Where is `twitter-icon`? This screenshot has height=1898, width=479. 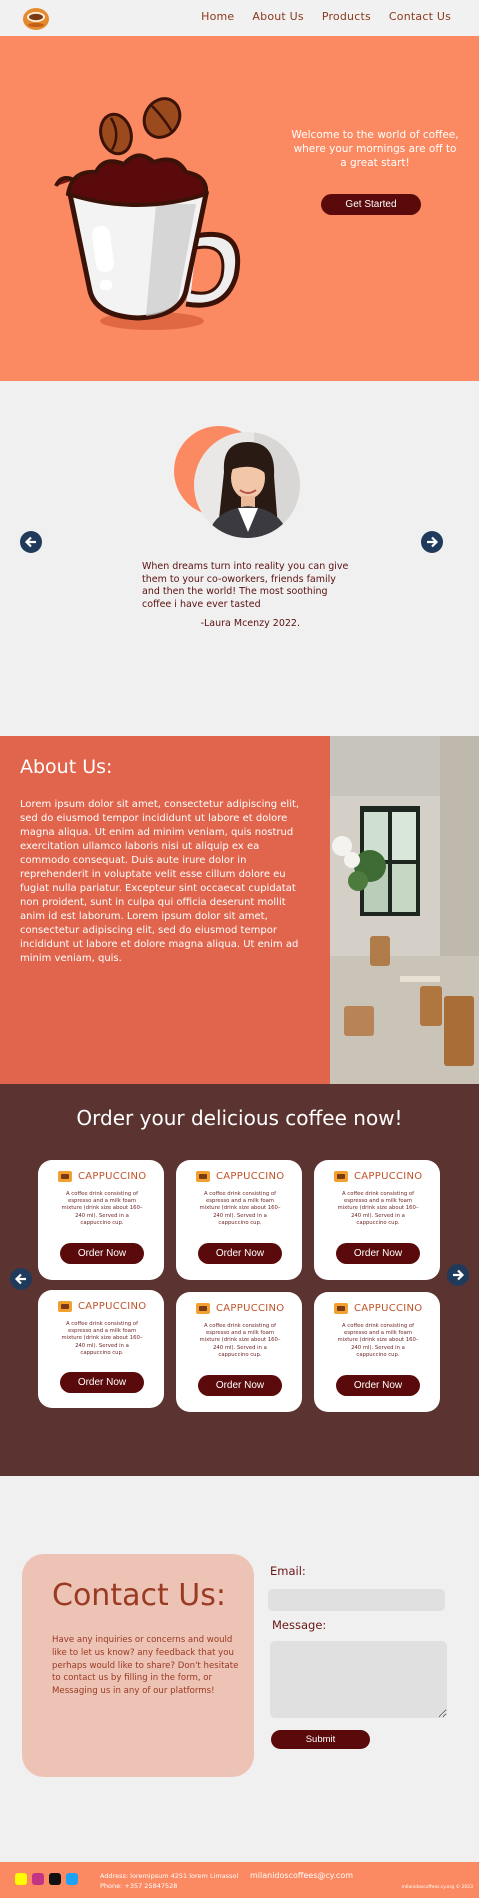
twitter-icon is located at coordinates (72, 1879).